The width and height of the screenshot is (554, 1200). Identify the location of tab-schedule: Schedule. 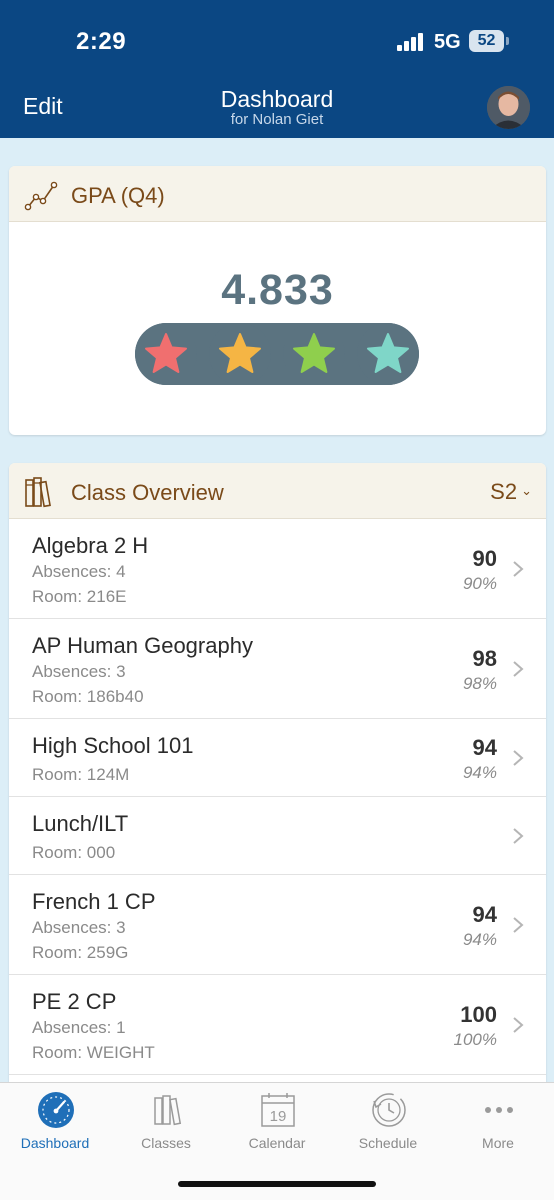
(388, 1123).